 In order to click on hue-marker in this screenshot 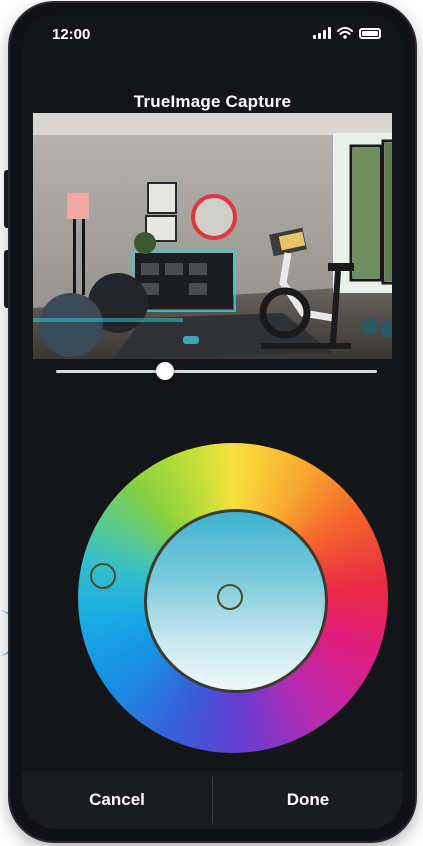, I will do `click(103, 576)`.